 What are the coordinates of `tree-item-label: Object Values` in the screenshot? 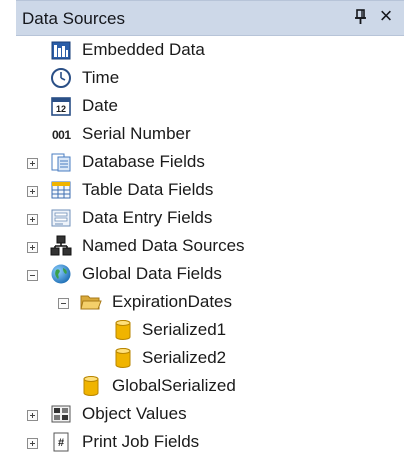 It's located at (134, 413).